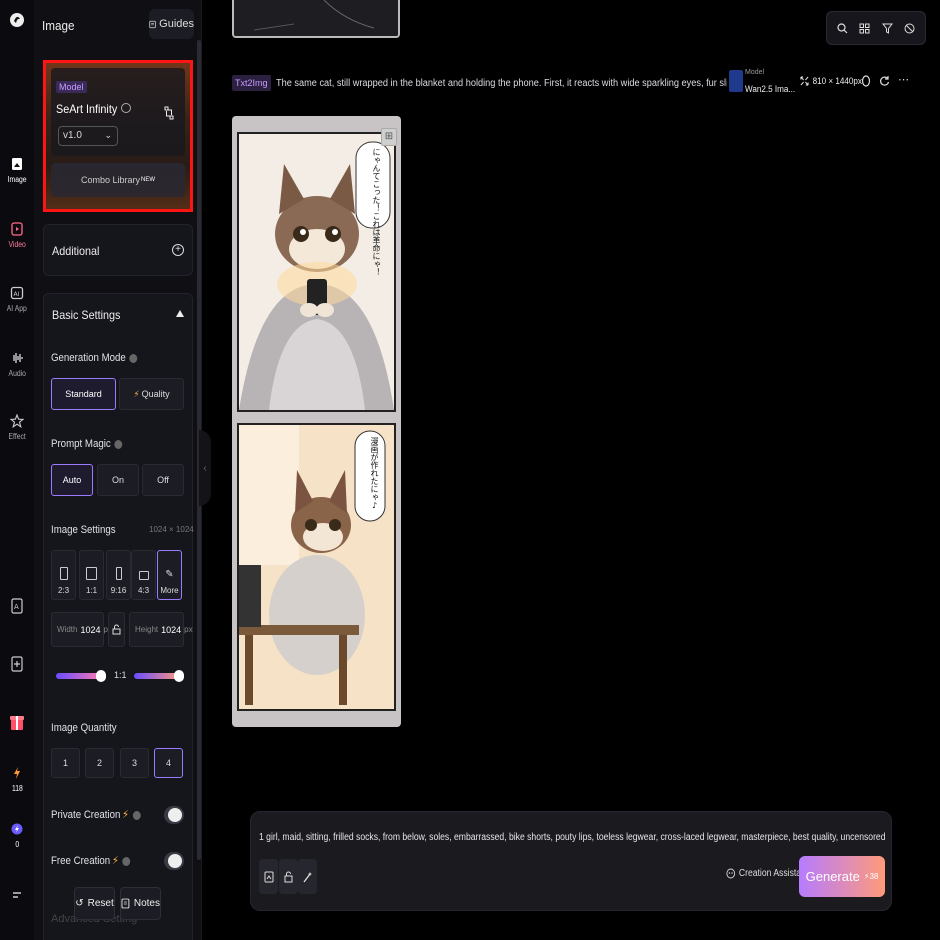 The width and height of the screenshot is (940, 940). I want to click on previous-result-thumbnail, so click(316, 19).